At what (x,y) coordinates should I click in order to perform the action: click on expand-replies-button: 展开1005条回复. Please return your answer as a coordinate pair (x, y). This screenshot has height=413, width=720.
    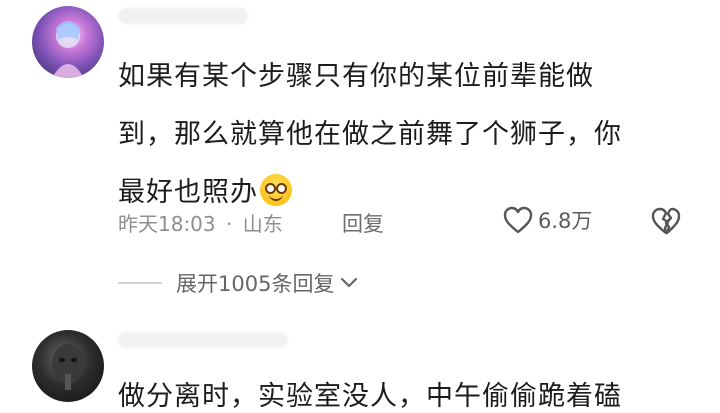
    Looking at the image, I should click on (238, 283).